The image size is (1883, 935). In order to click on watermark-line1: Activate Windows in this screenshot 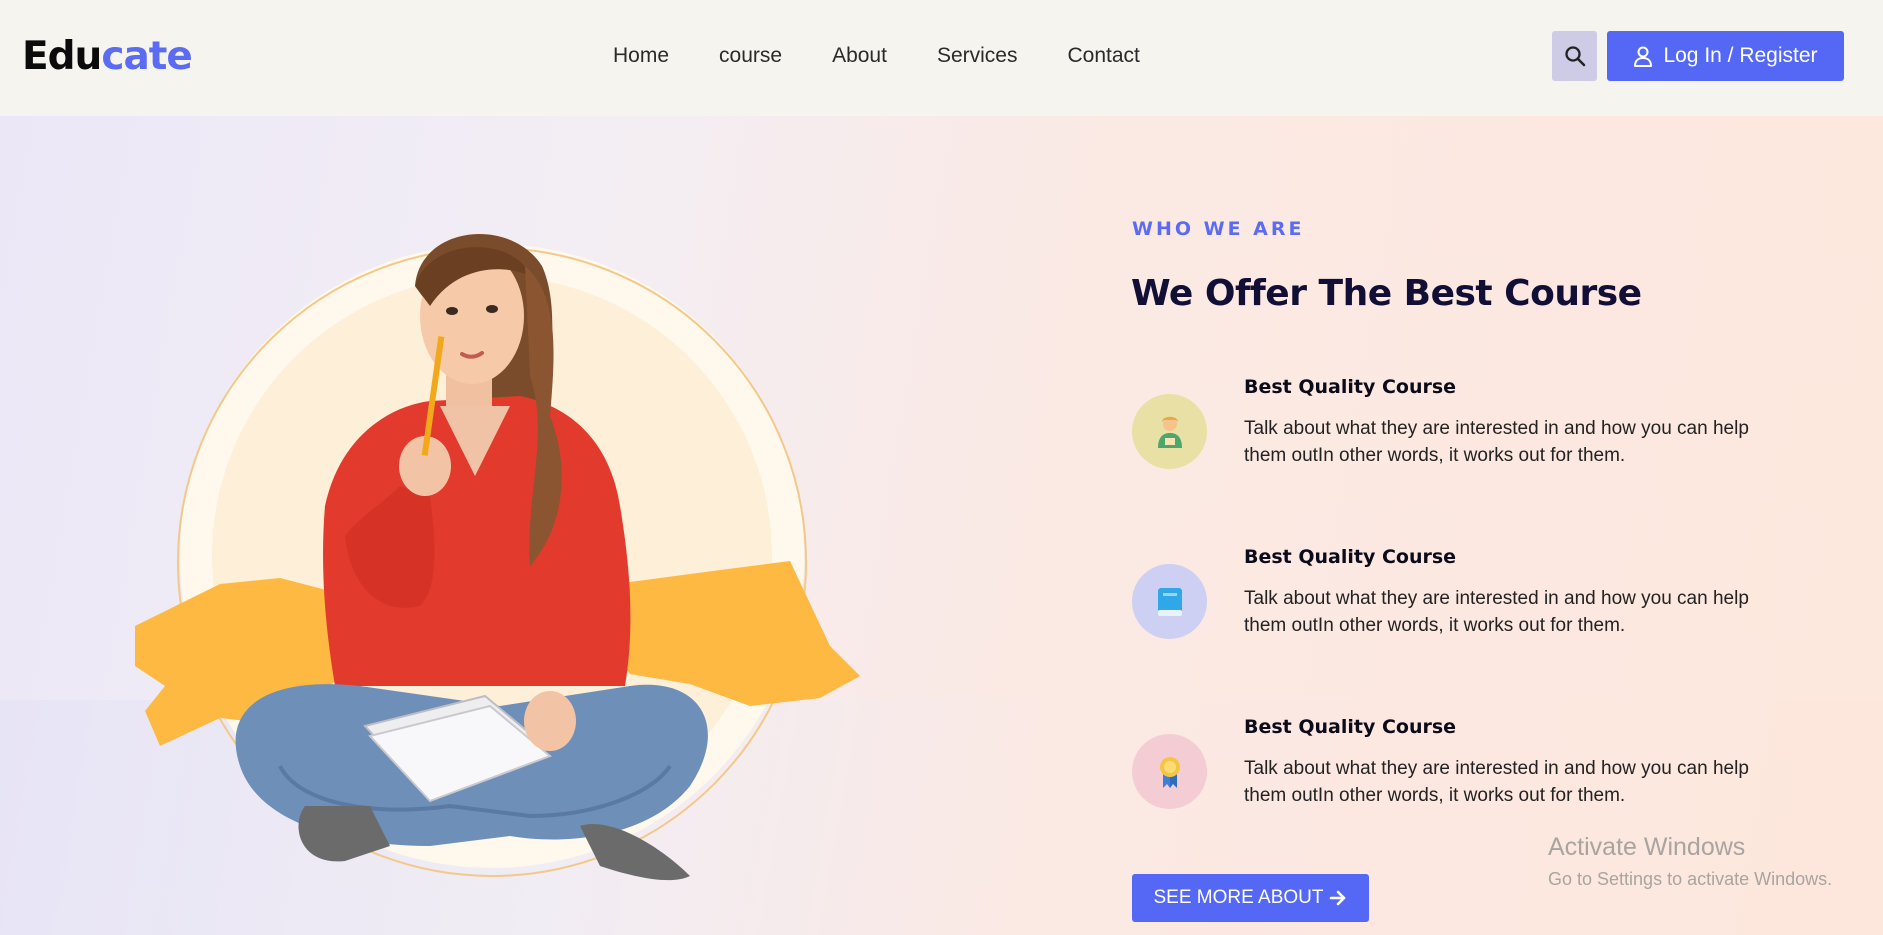, I will do `click(1647, 847)`.